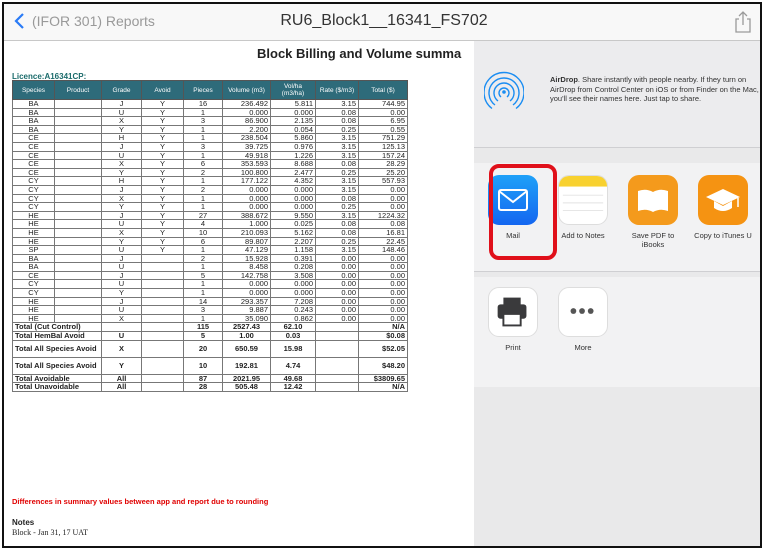 The image size is (766, 552). Describe the element at coordinates (210, 275) in the screenshot. I see `table-row: CE J 5 142.758 3.508 0.00 0.00` at that location.